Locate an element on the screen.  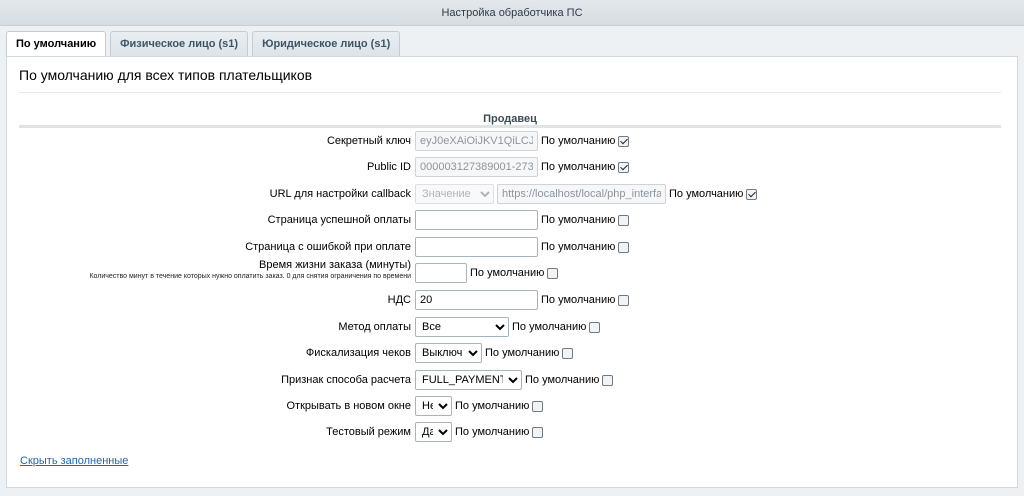
row-test-mode: Тестовый режим Да По умолчанию is located at coordinates (513, 432).